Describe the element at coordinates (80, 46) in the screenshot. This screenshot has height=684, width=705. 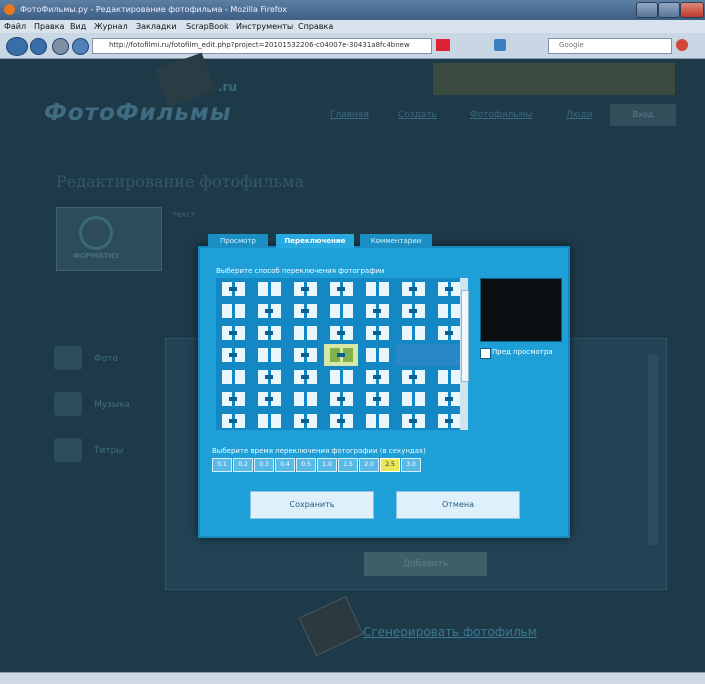
I see `home-button` at that location.